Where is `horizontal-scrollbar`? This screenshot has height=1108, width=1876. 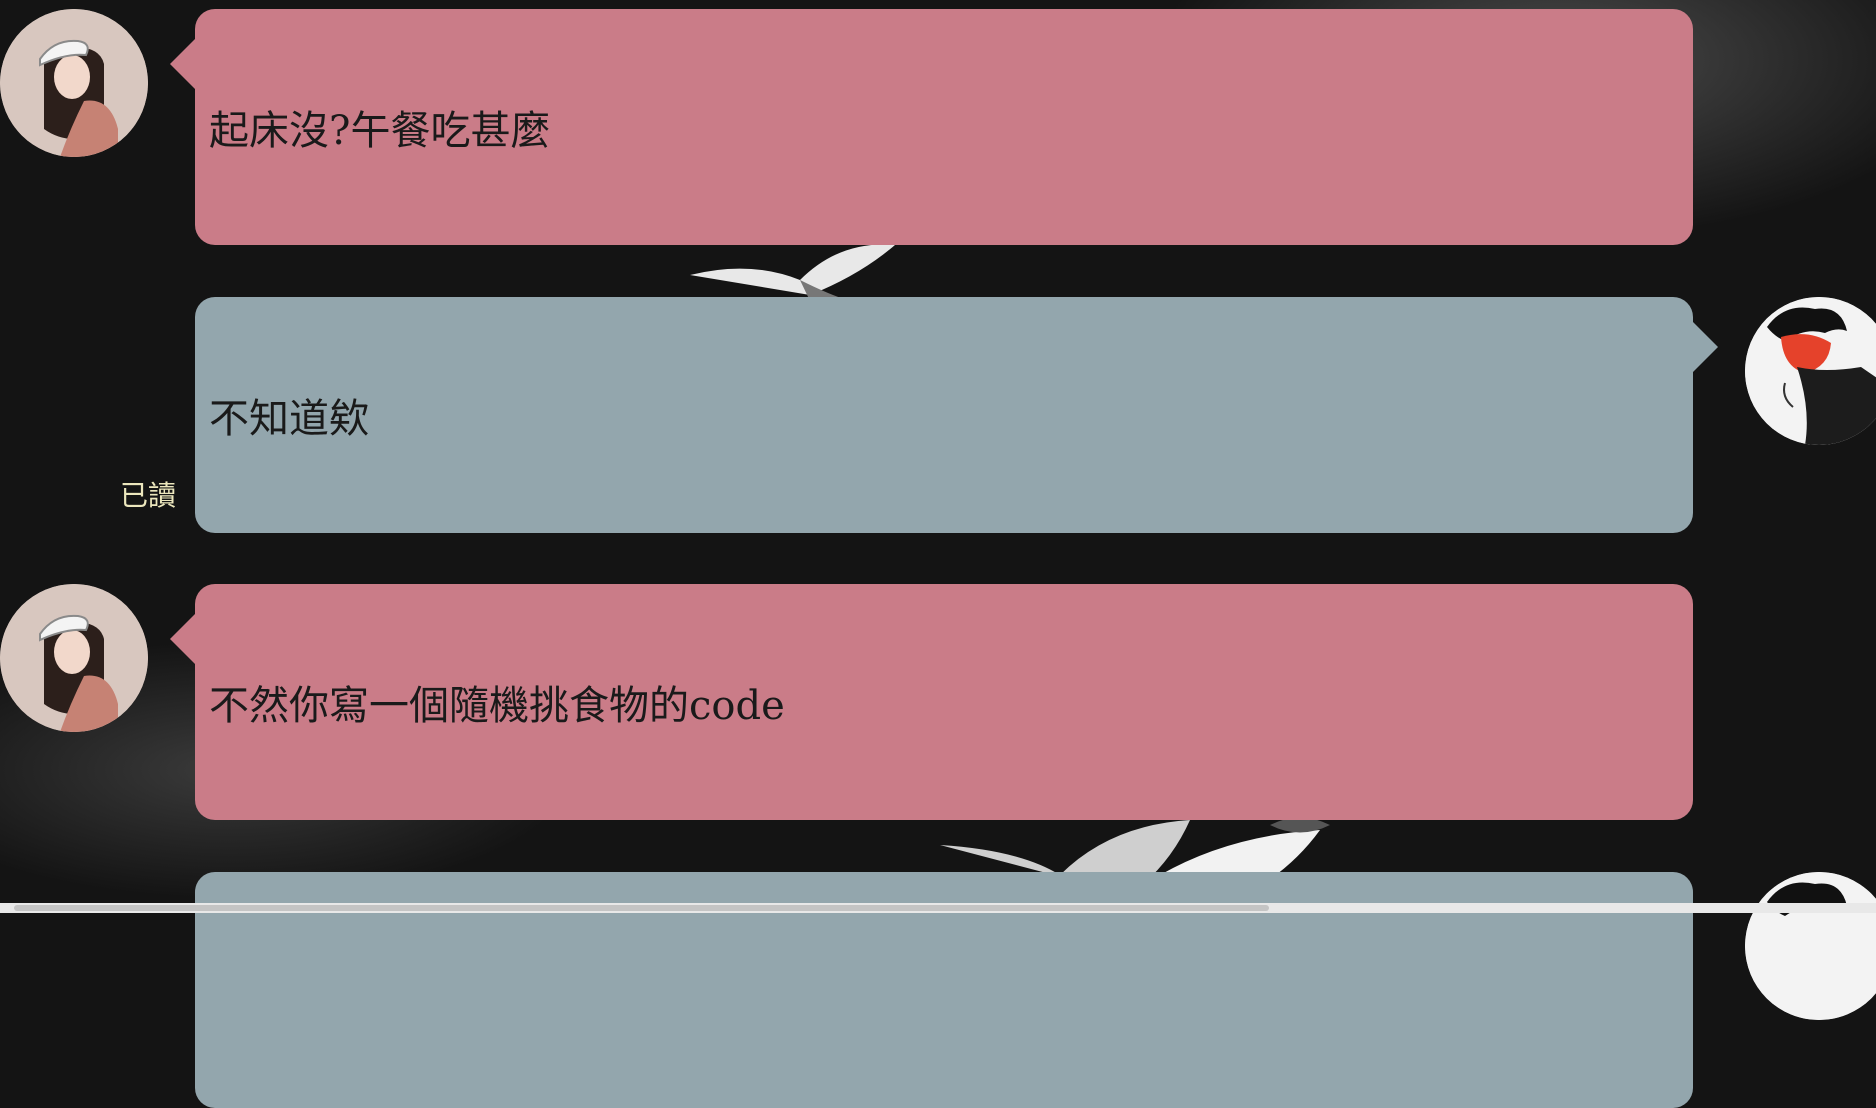 horizontal-scrollbar is located at coordinates (938, 908).